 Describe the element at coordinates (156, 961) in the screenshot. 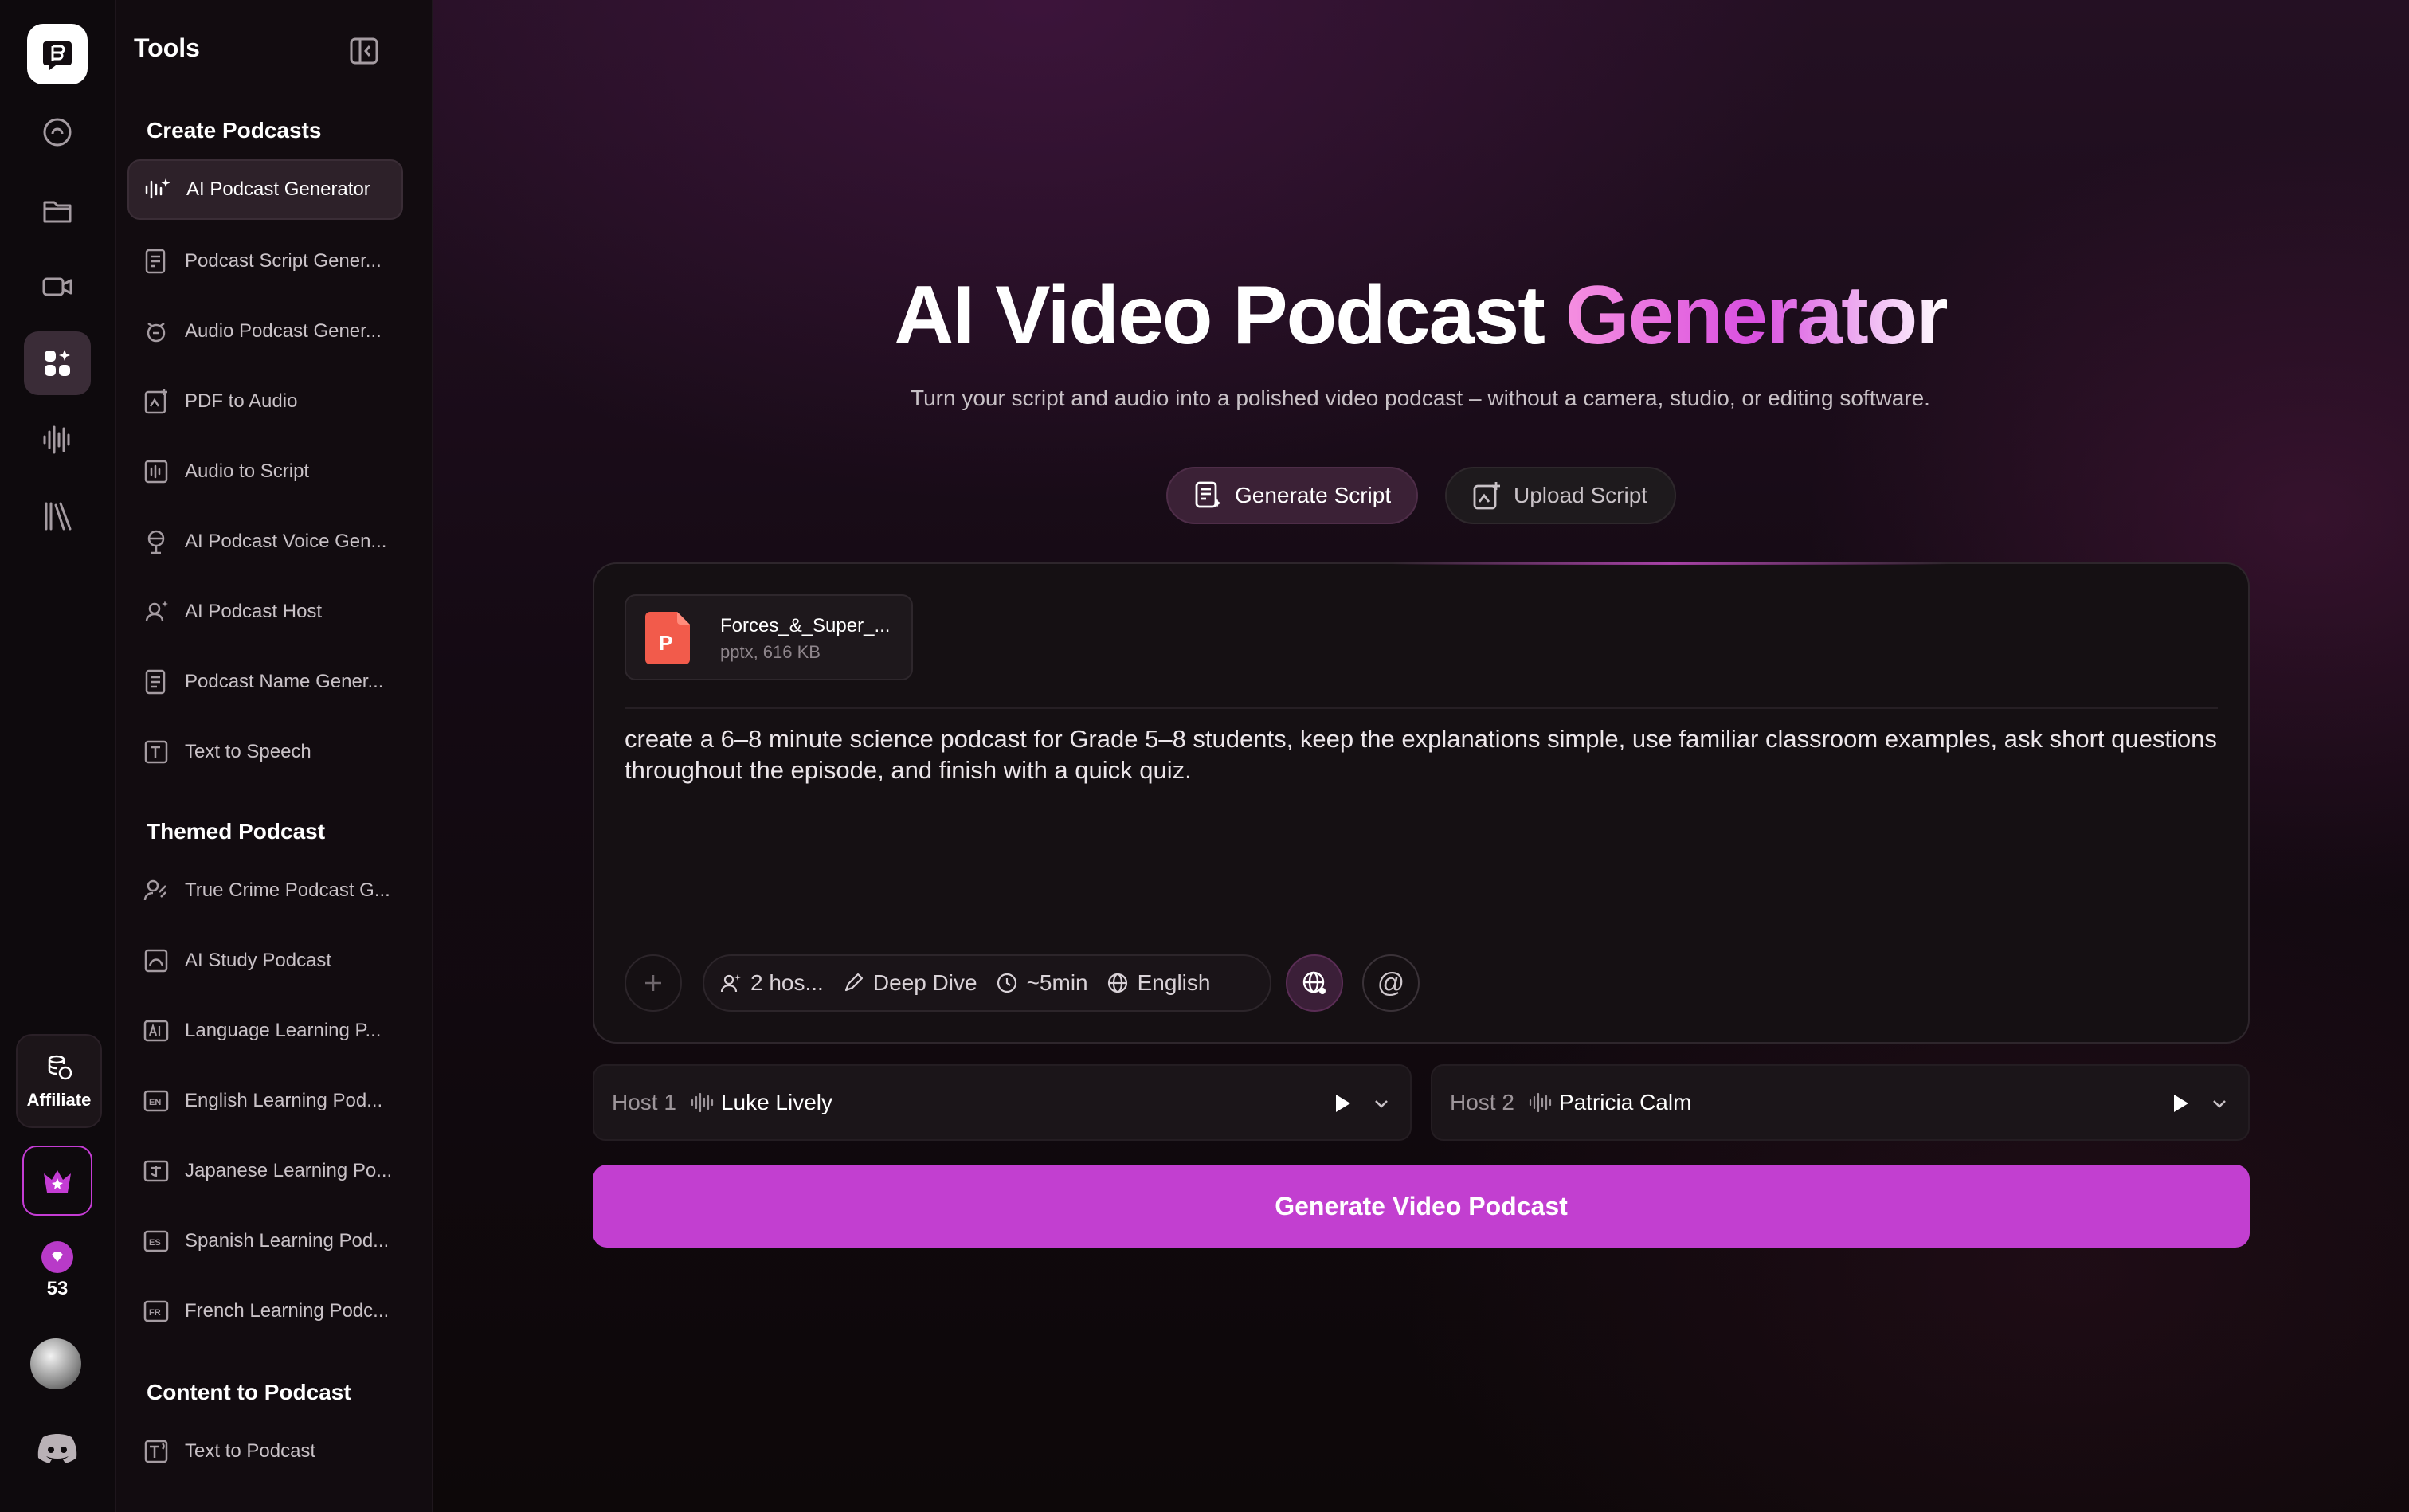

I see `study-icon` at that location.